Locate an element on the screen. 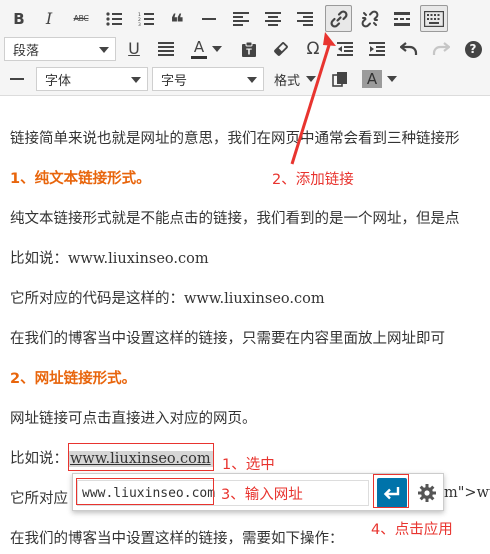 The image size is (490, 554). annotation-step-4: 4、点击应用 is located at coordinates (412, 530).